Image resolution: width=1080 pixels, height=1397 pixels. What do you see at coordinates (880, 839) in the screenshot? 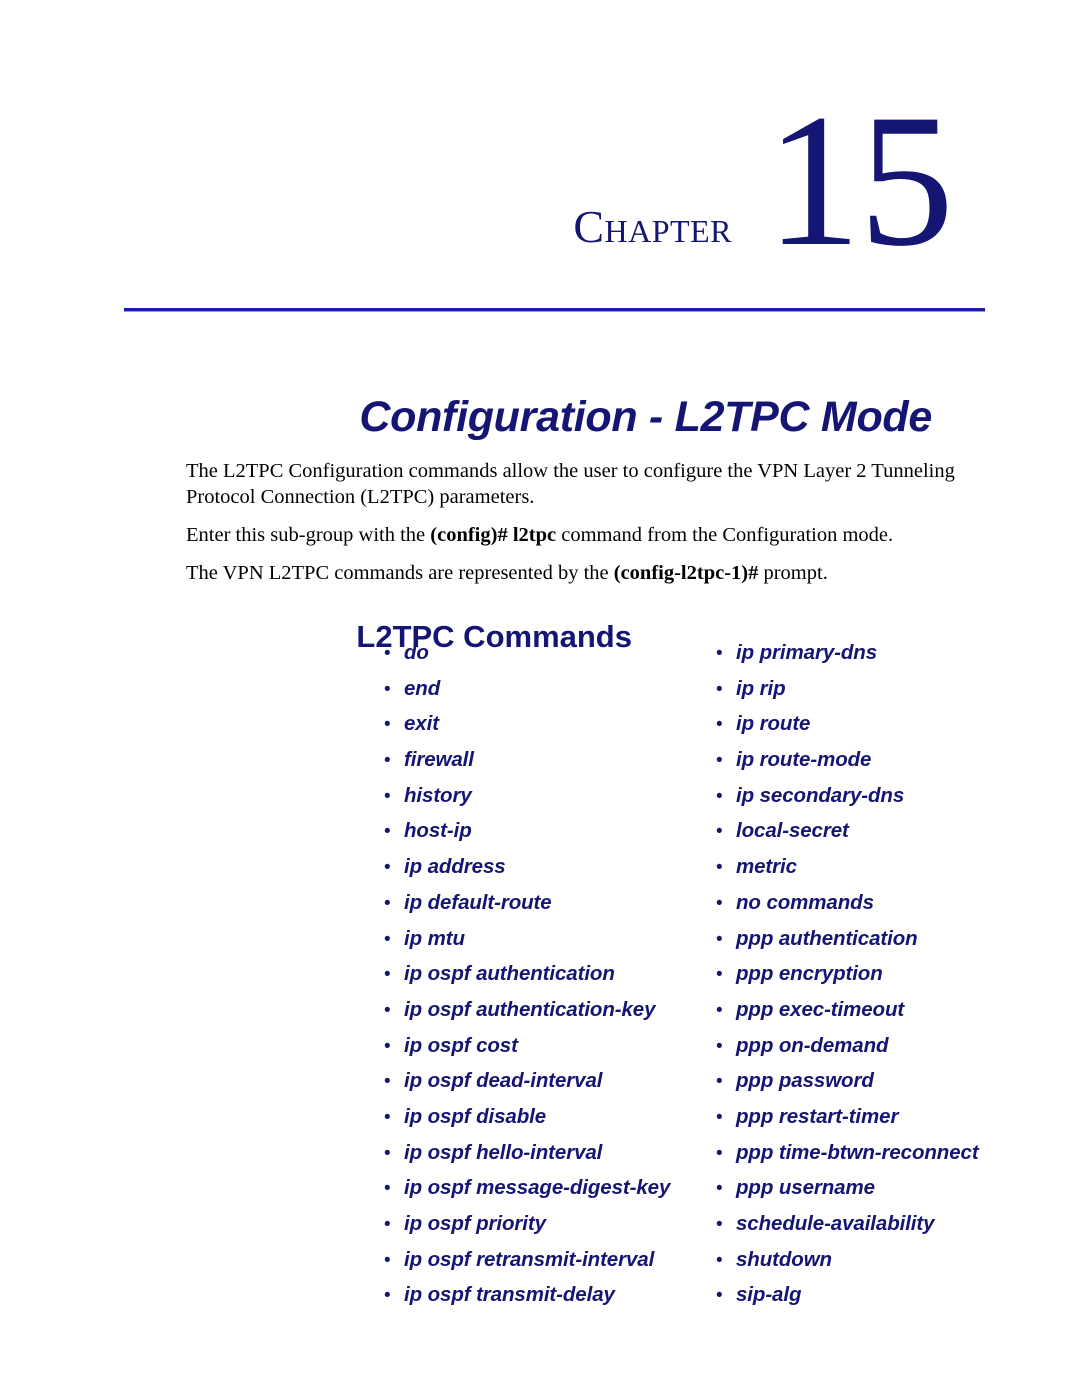
I see `command-list-item: • local-secret` at bounding box center [880, 839].